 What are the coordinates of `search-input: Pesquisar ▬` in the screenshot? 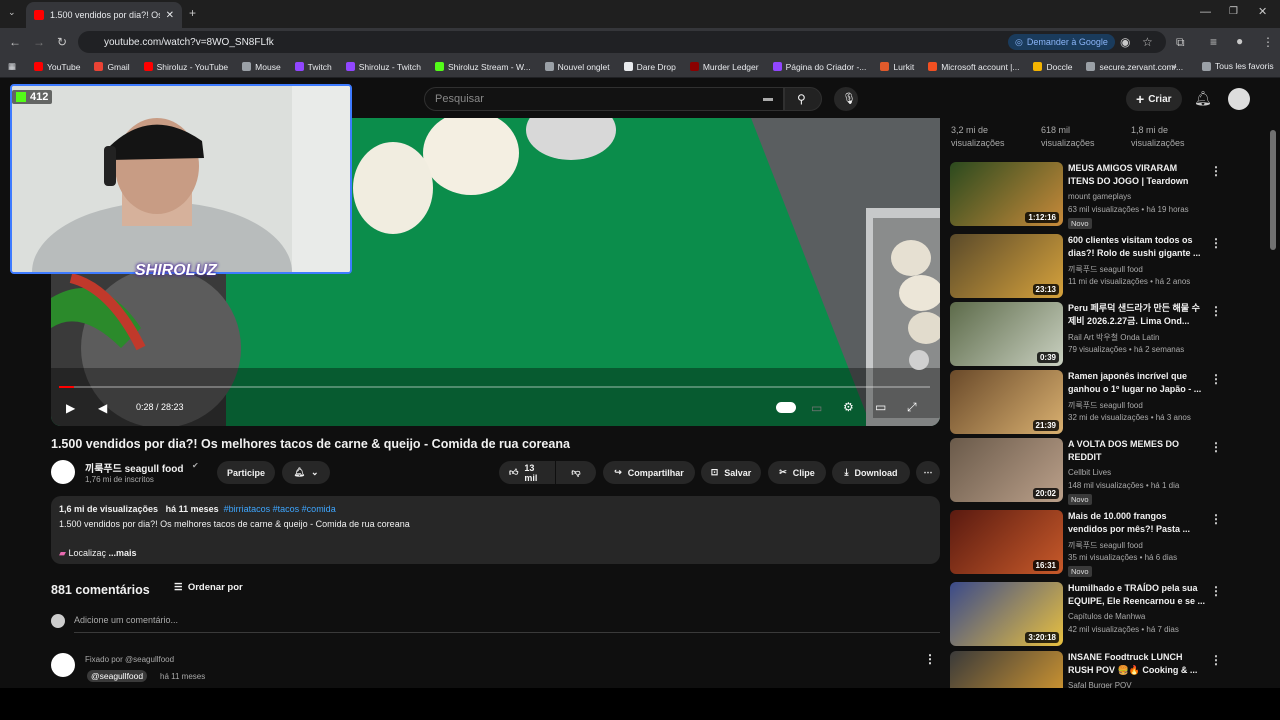 It's located at (604, 99).